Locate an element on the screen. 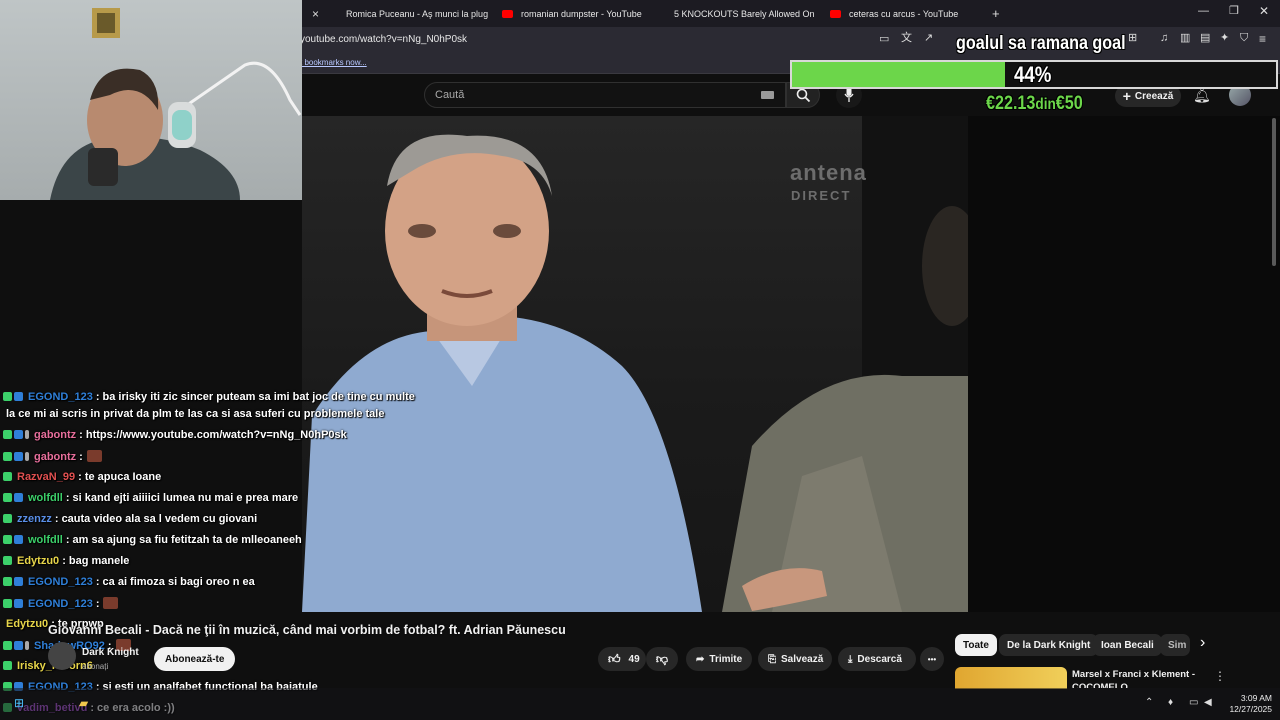 The image size is (1280, 720). translate-icon: 文 is located at coordinates (906, 38).